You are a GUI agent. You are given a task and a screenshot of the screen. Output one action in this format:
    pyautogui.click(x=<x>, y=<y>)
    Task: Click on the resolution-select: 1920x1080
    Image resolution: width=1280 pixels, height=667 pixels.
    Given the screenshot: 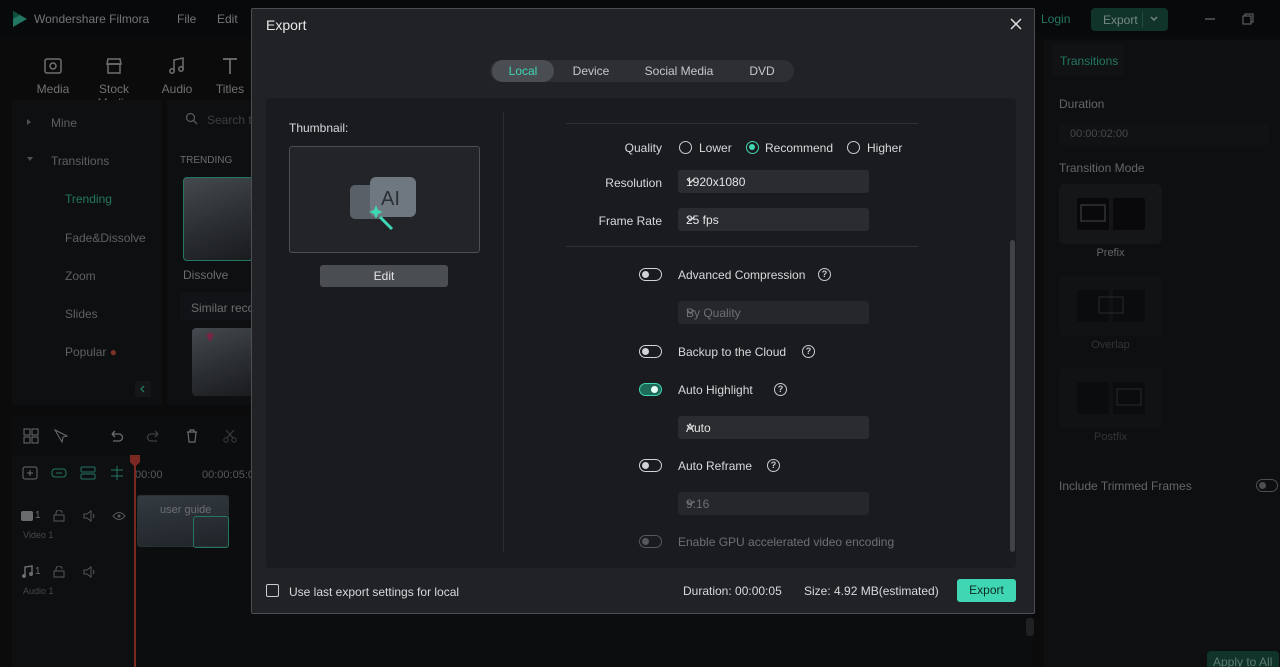 What is the action you would take?
    pyautogui.click(x=773, y=181)
    